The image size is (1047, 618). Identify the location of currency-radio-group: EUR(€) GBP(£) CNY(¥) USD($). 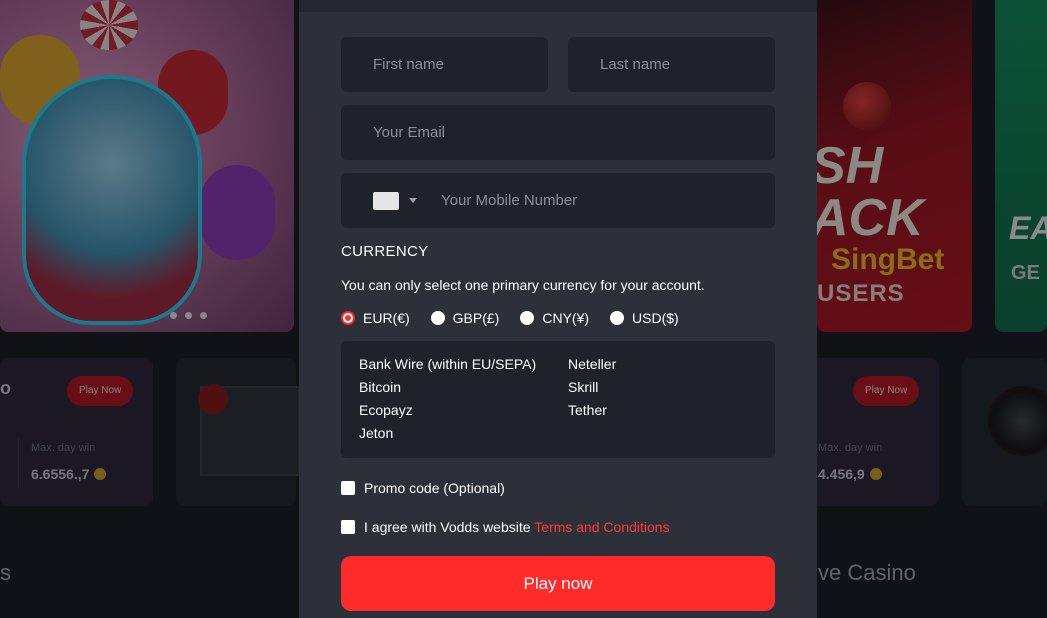
(520, 318).